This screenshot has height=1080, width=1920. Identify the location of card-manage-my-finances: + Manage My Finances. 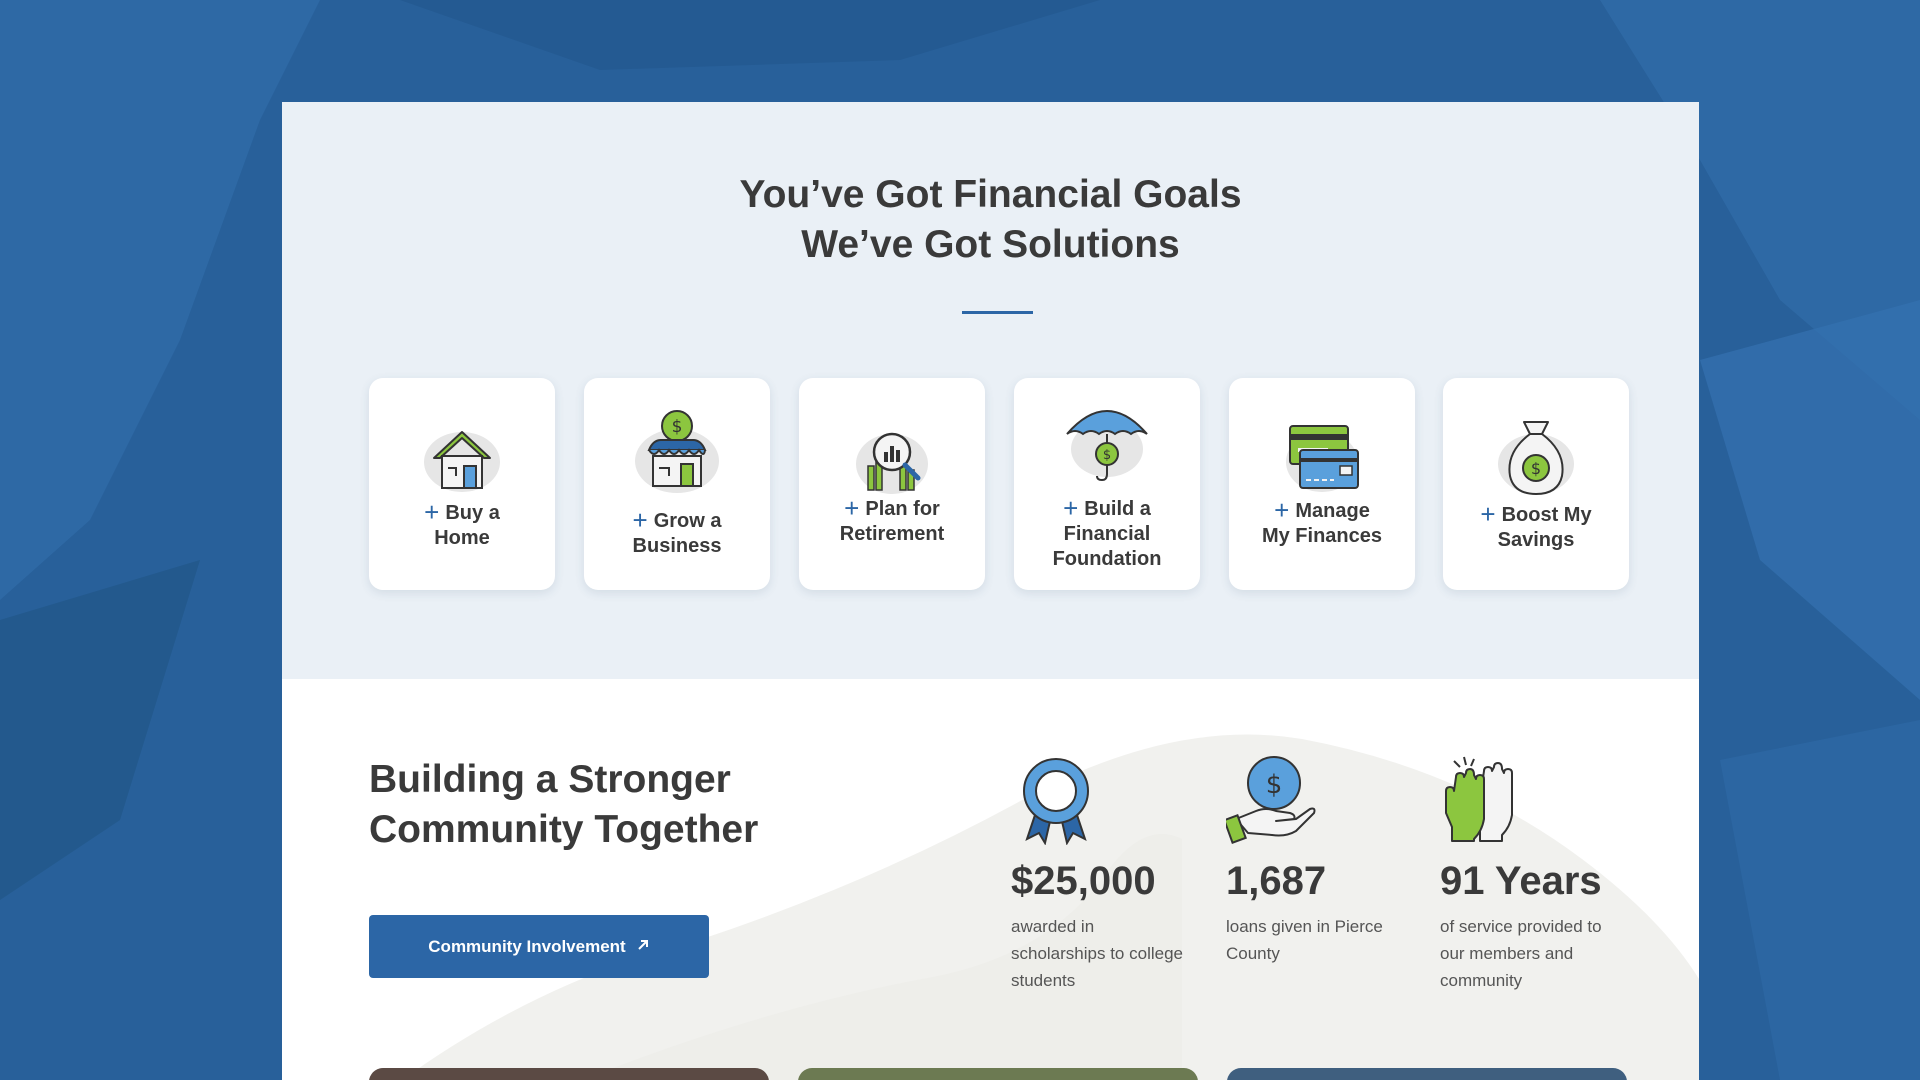
(1322, 484).